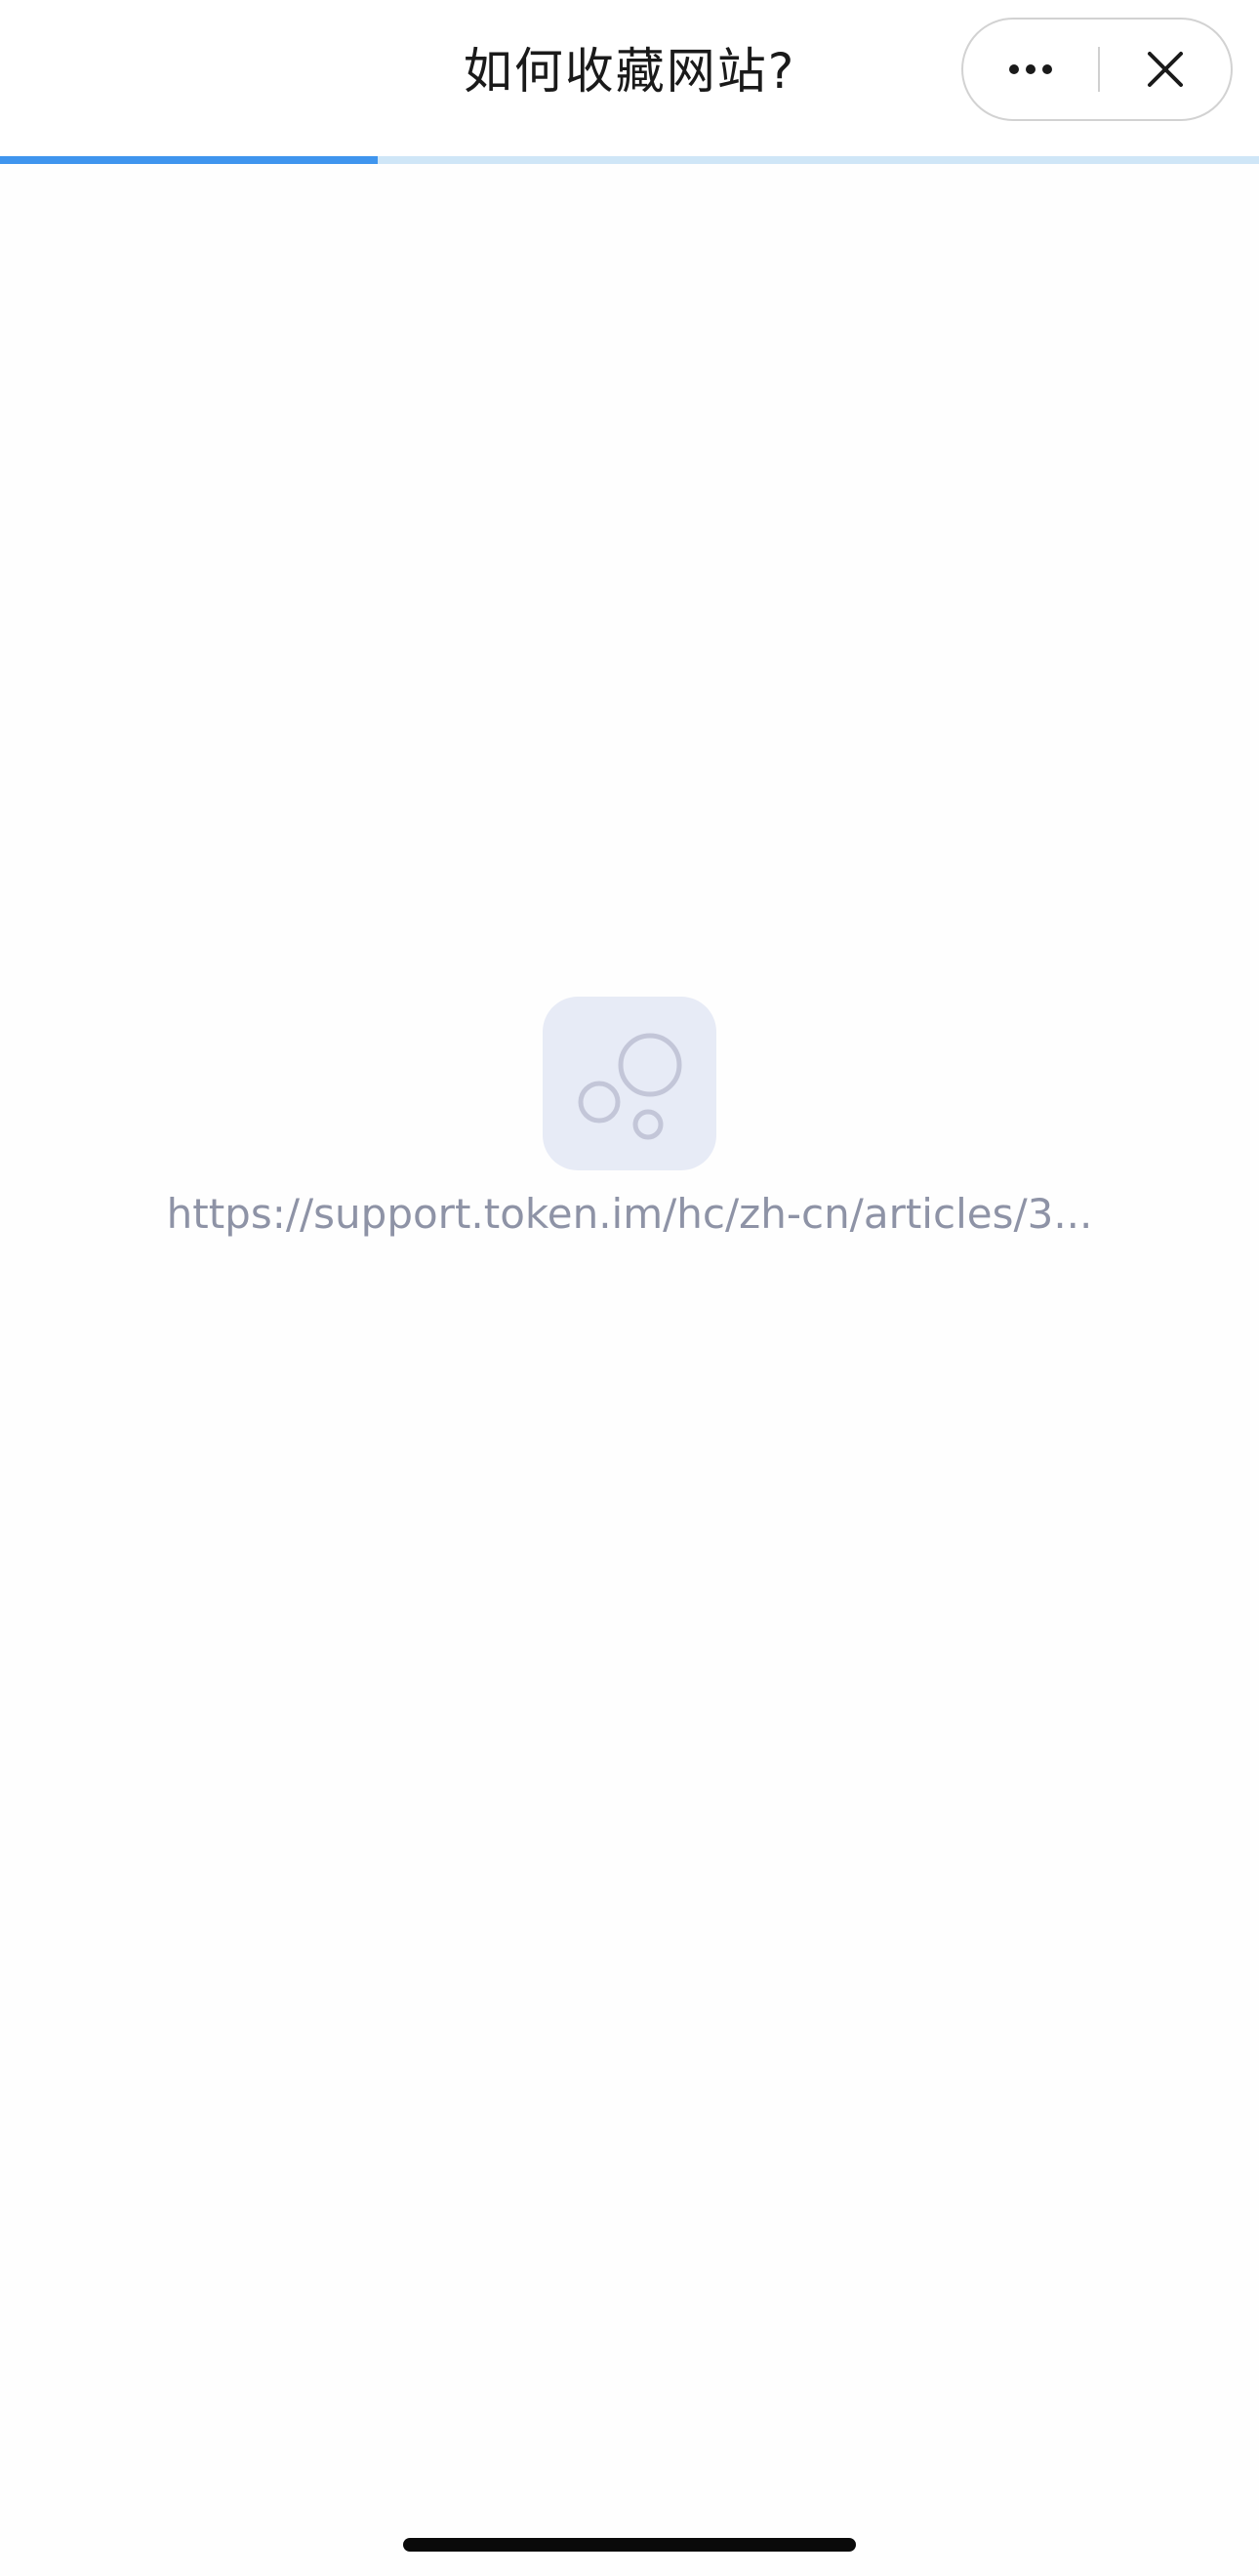 This screenshot has width=1259, height=2576. Describe the element at coordinates (629, 160) in the screenshot. I see `loading-progress-bar` at that location.